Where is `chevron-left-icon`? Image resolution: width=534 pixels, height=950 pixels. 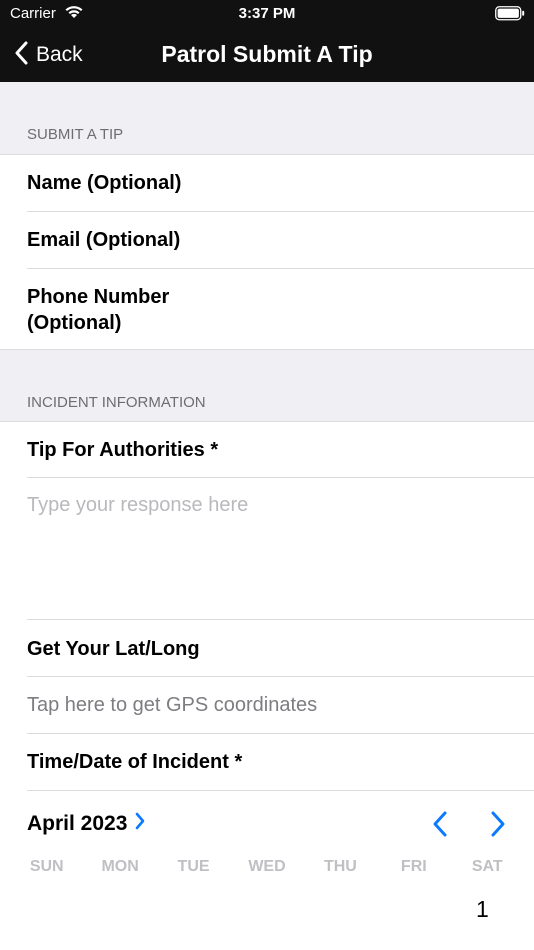
chevron-left-icon is located at coordinates (440, 826).